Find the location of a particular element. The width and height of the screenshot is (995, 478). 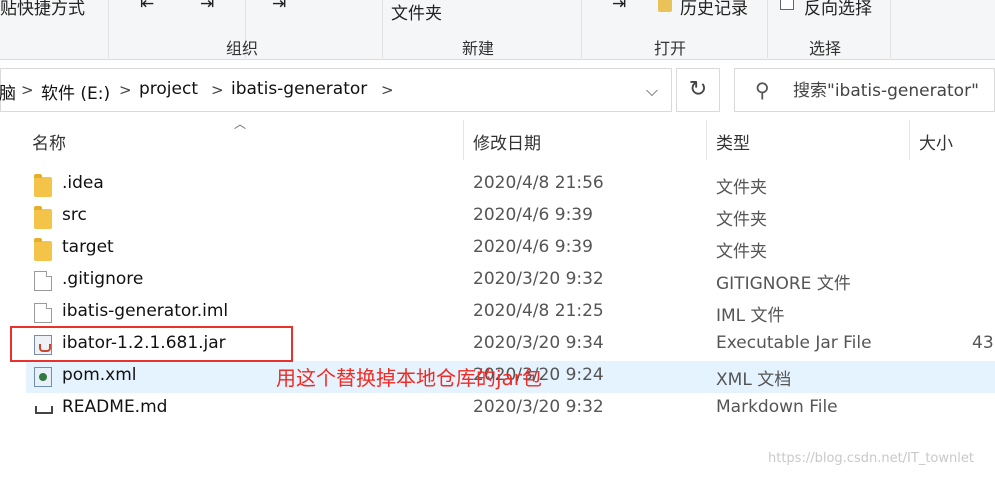

ribbon-group-new: 新建 is located at coordinates (478, 48).